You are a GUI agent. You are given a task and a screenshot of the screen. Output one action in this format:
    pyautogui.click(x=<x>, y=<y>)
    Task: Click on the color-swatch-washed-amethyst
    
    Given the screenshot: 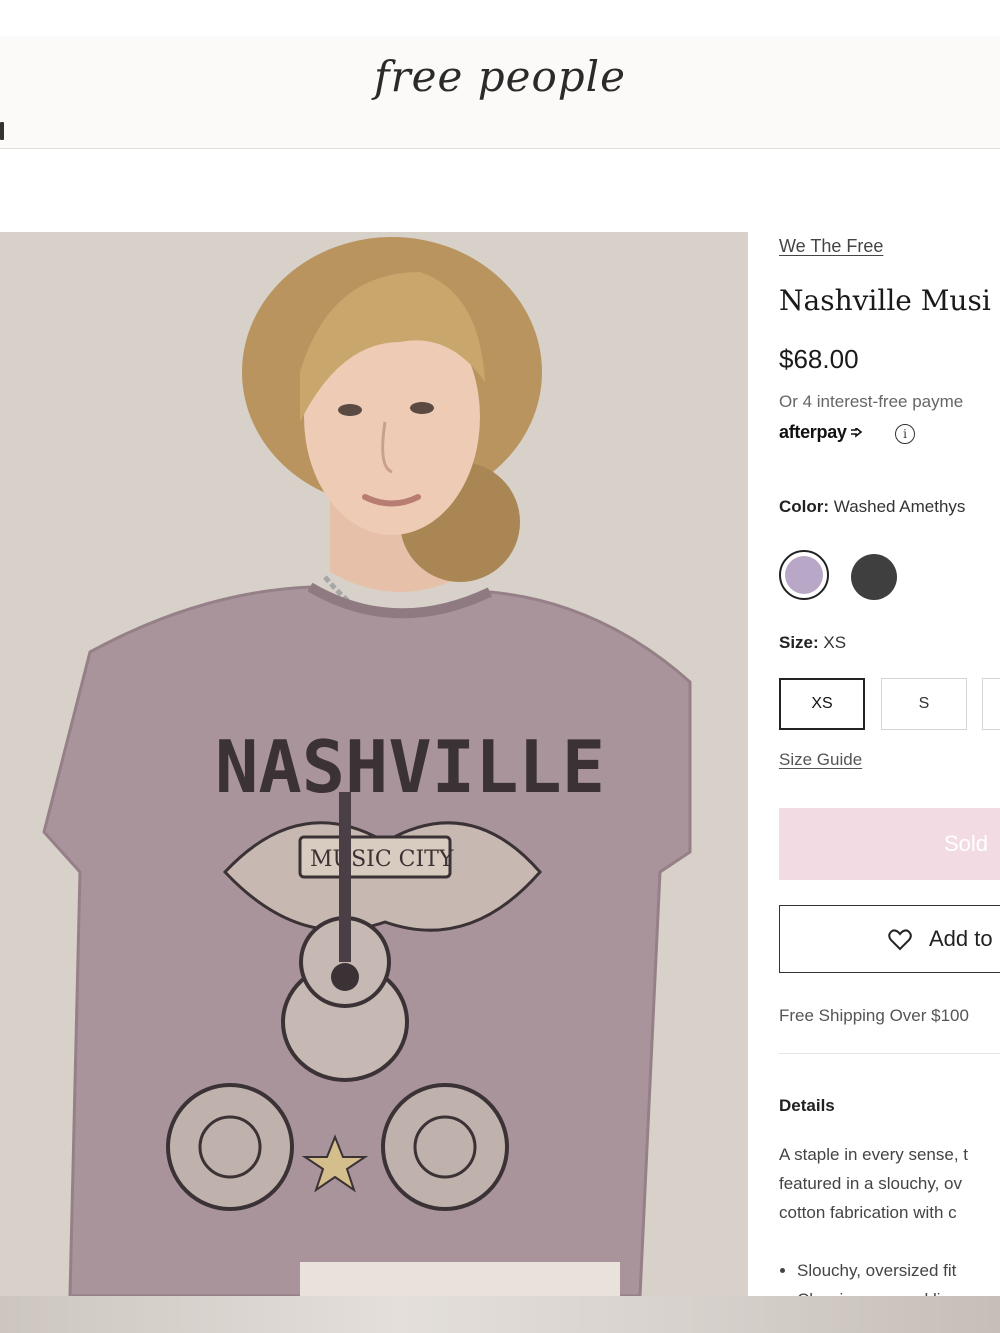 What is the action you would take?
    pyautogui.click(x=804, y=575)
    